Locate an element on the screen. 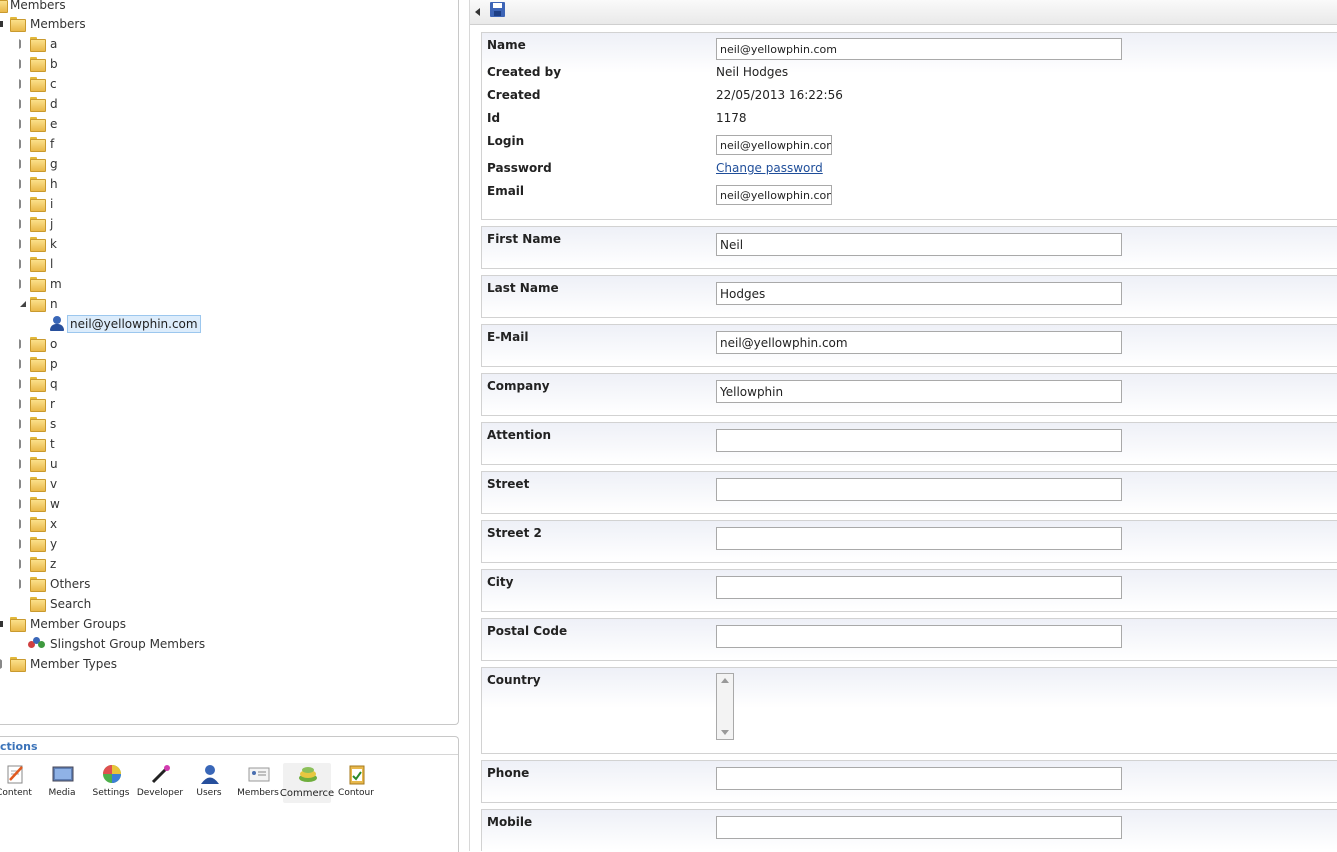 The width and height of the screenshot is (1337, 852). tree-node-members: Members is located at coordinates (100, 24).